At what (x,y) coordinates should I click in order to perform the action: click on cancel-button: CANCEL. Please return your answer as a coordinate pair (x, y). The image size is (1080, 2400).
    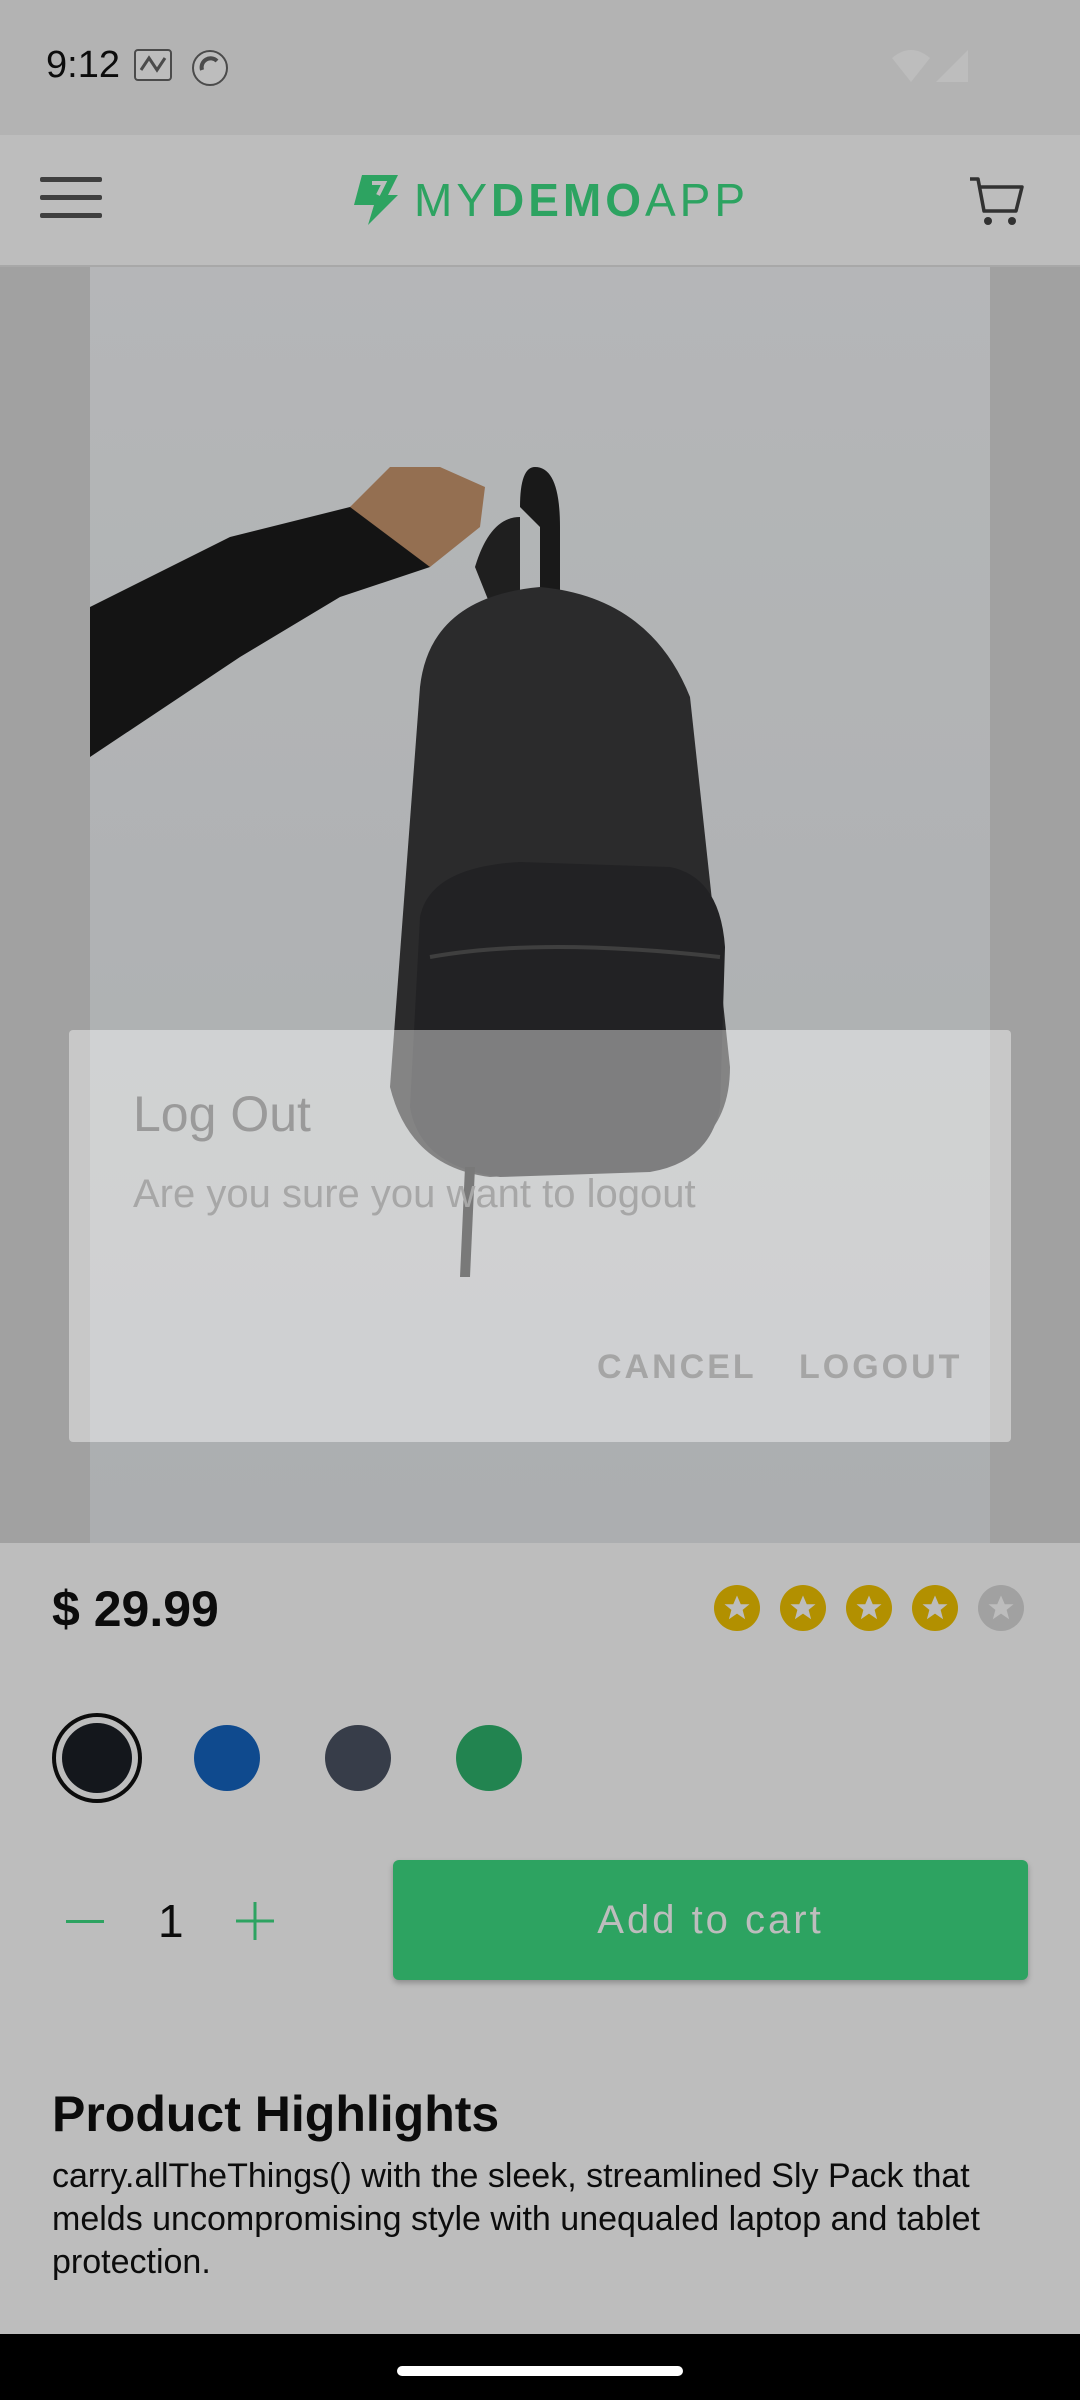
    Looking at the image, I should click on (677, 1367).